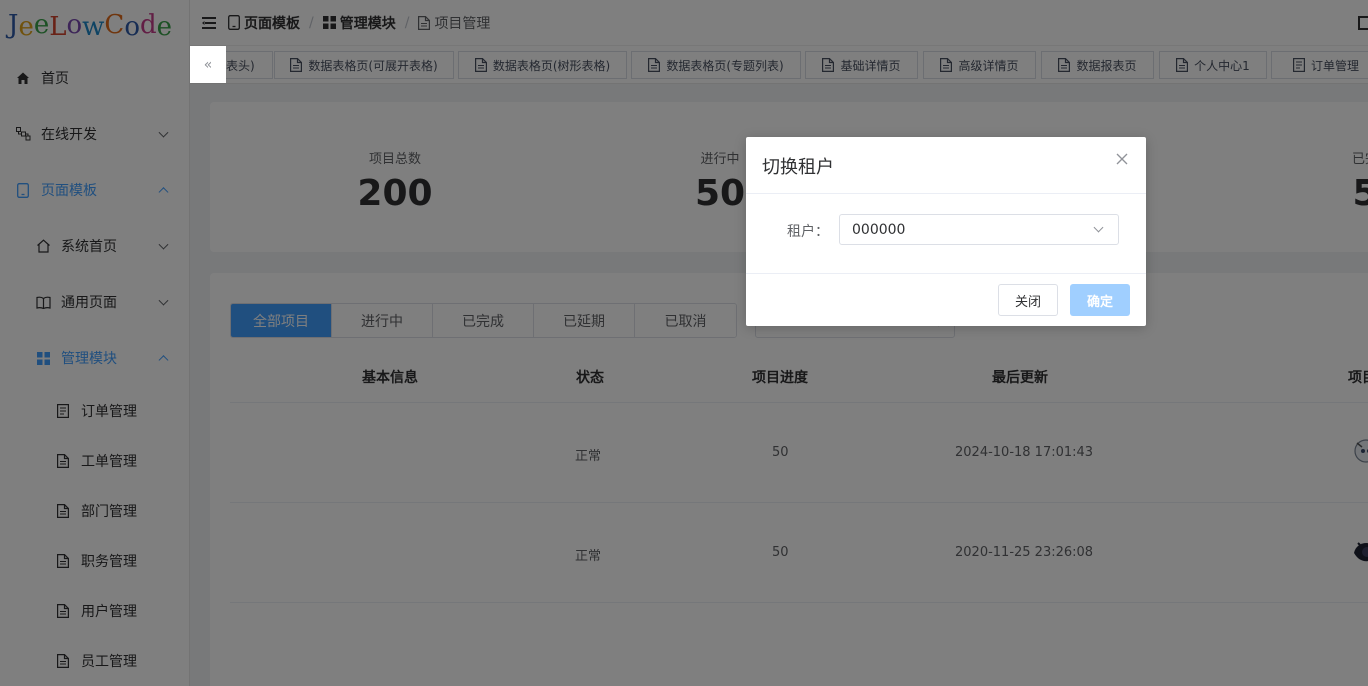 The width and height of the screenshot is (1368, 686). Describe the element at coordinates (1100, 300) in the screenshot. I see `confirm-button: 确定` at that location.